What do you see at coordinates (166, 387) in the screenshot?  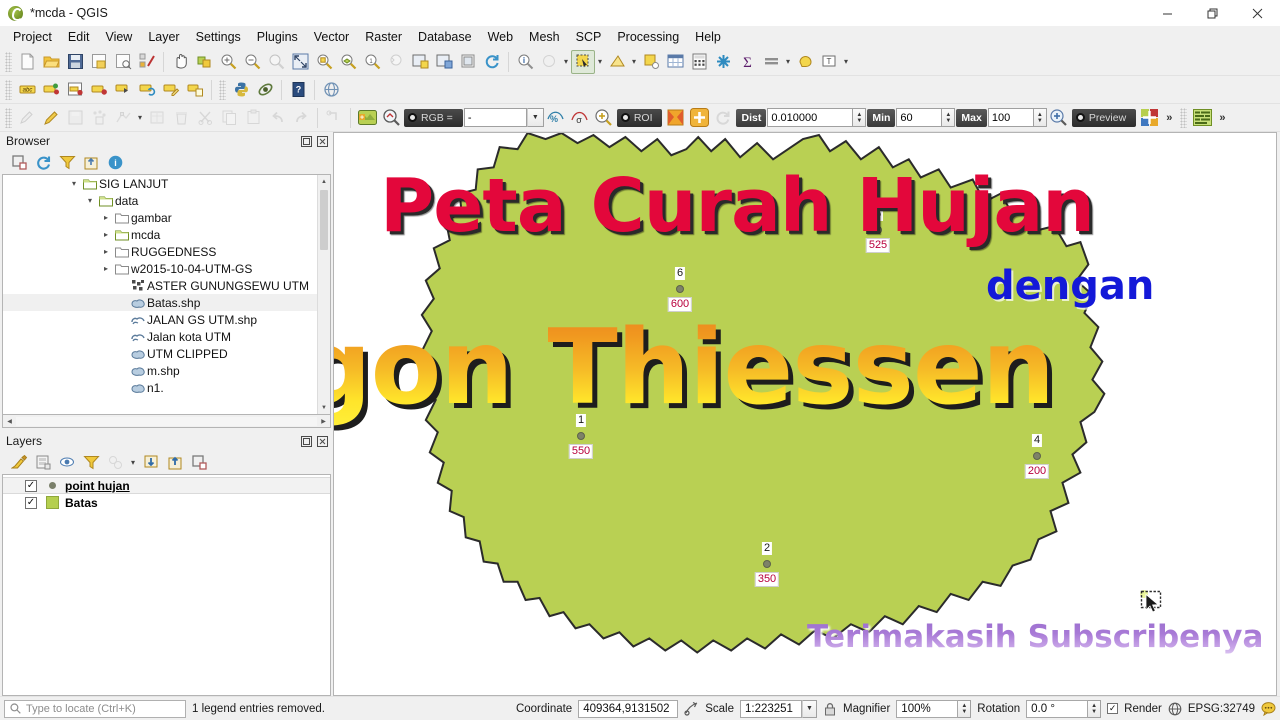 I see `browser-tree-item: n1.` at bounding box center [166, 387].